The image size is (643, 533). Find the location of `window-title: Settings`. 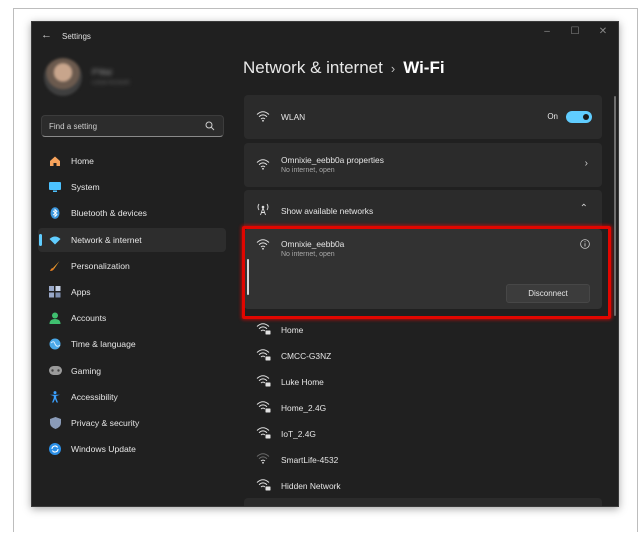

window-title: Settings is located at coordinates (76, 36).